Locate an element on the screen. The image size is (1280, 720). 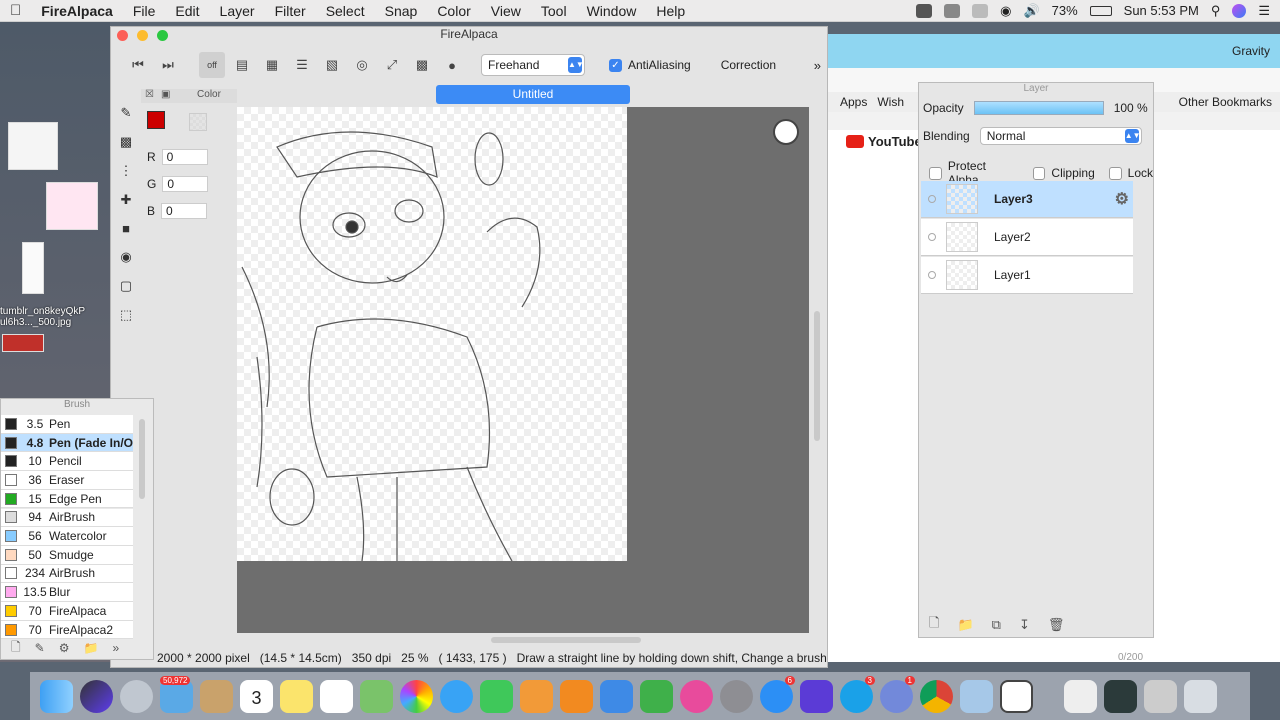
photos-icon is located at coordinates (416, 696).